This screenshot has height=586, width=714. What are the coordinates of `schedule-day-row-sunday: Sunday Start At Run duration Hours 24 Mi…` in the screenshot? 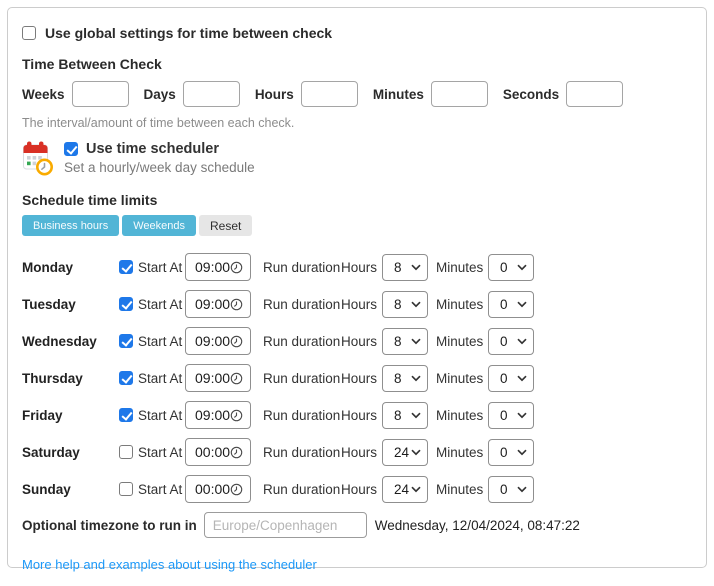 It's located at (357, 489).